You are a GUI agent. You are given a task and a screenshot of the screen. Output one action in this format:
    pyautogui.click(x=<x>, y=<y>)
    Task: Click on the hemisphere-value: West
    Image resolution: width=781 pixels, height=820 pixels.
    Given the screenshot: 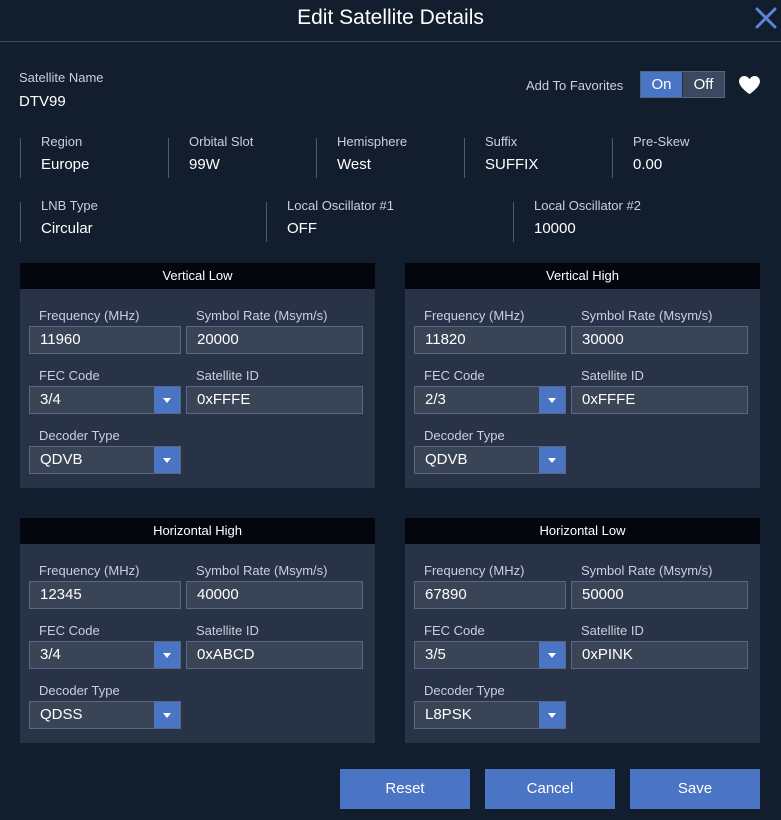 What is the action you would take?
    pyautogui.click(x=354, y=164)
    